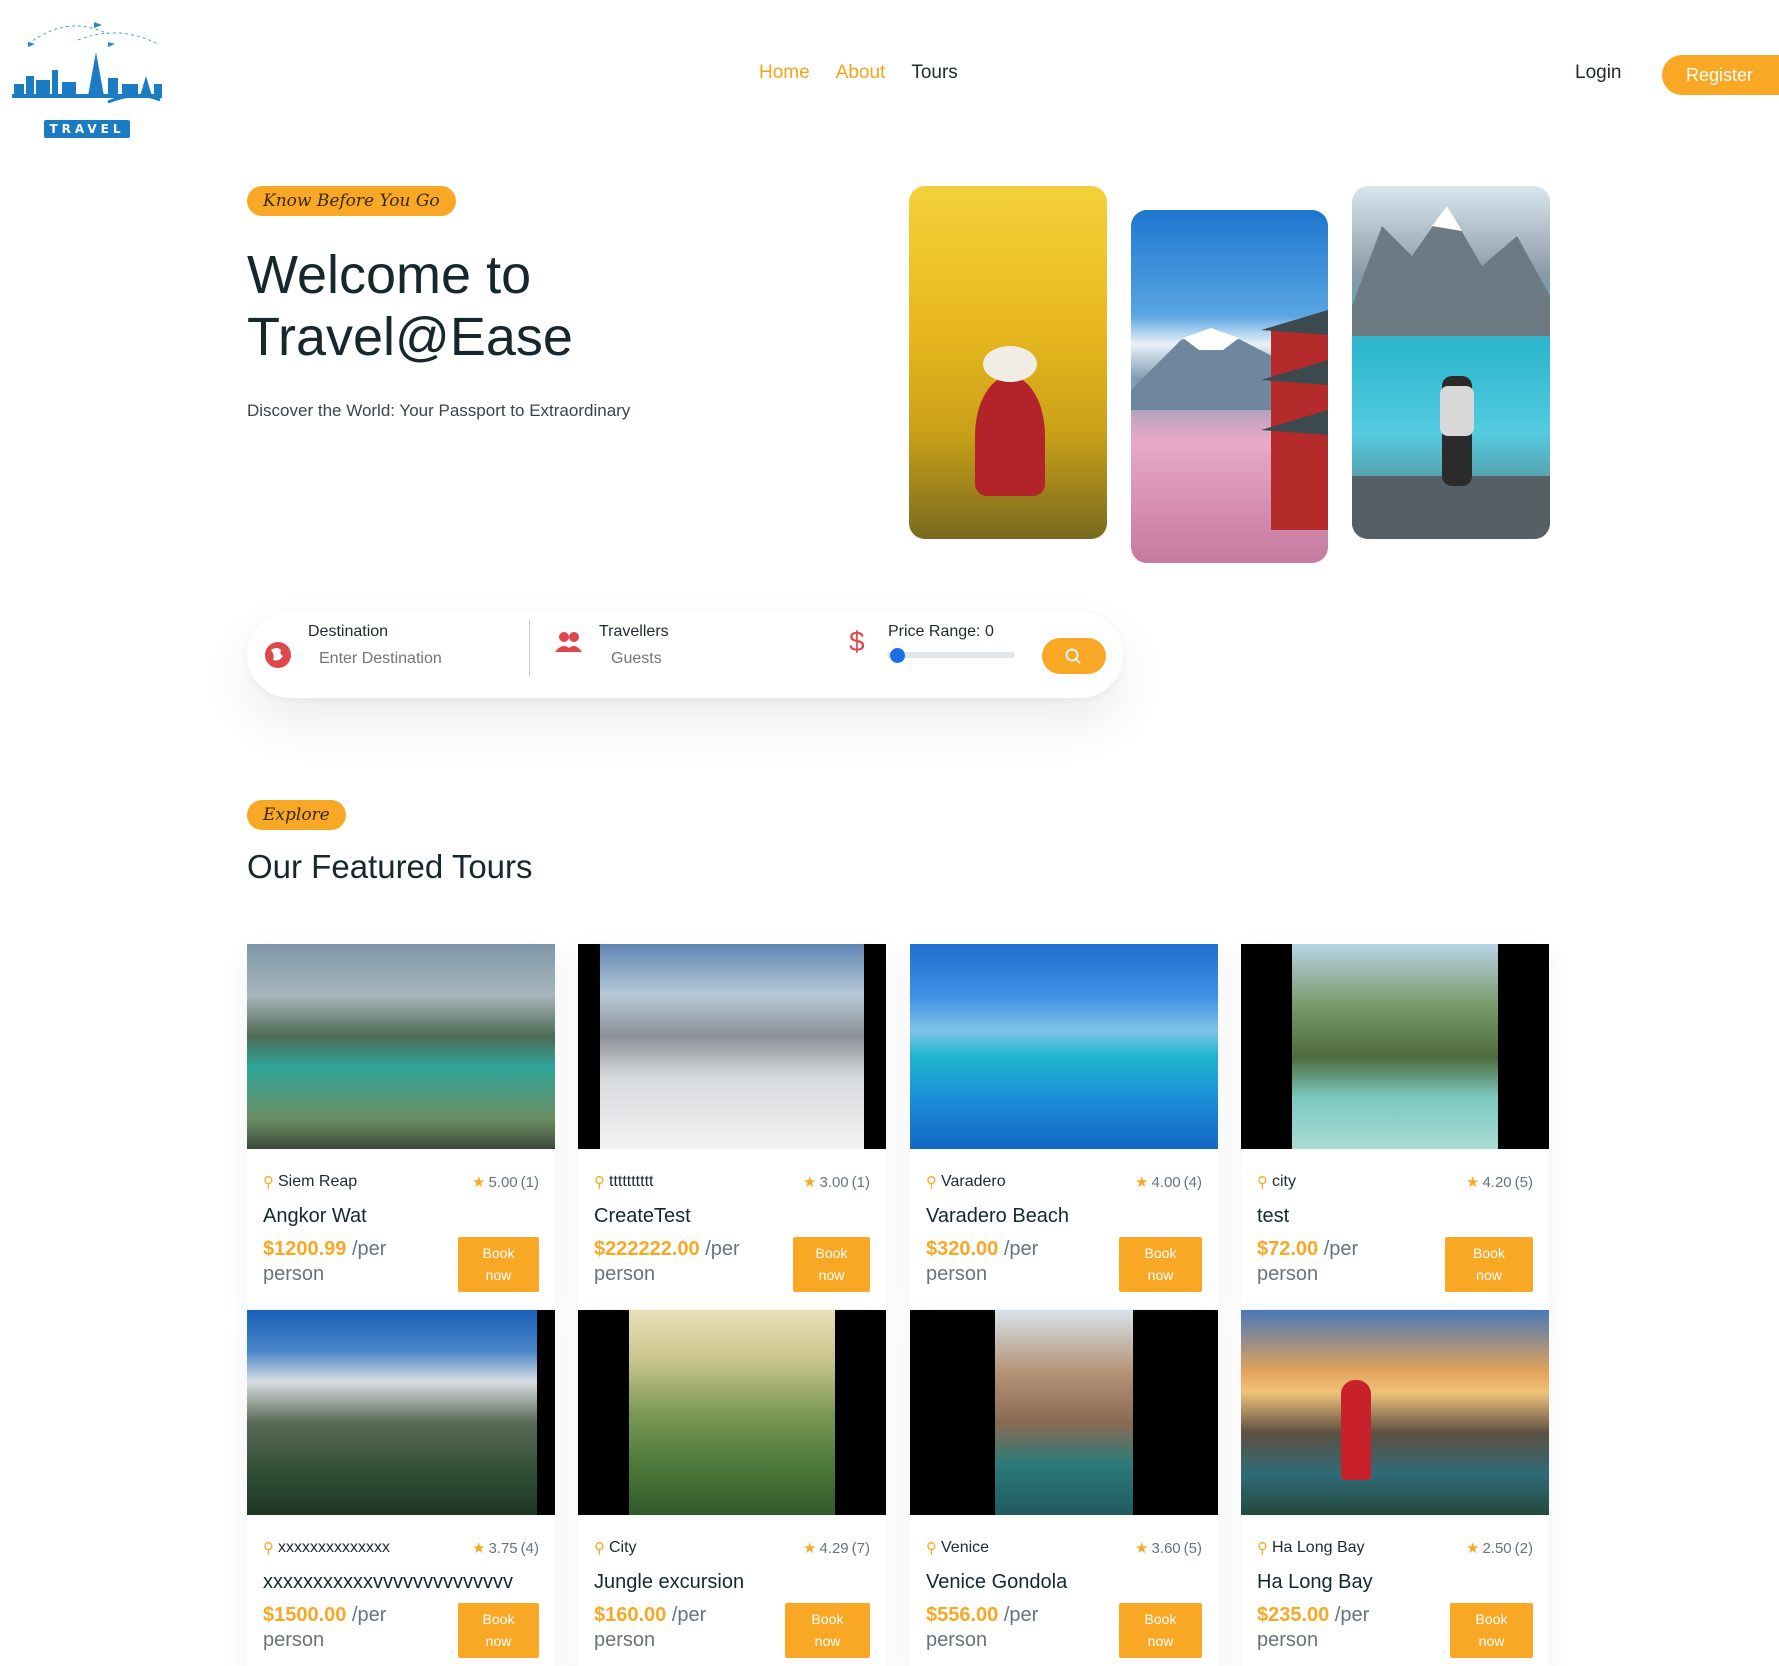 The width and height of the screenshot is (1779, 1666). Describe the element at coordinates (784, 73) in the screenshot. I see `nav-home: Home` at that location.